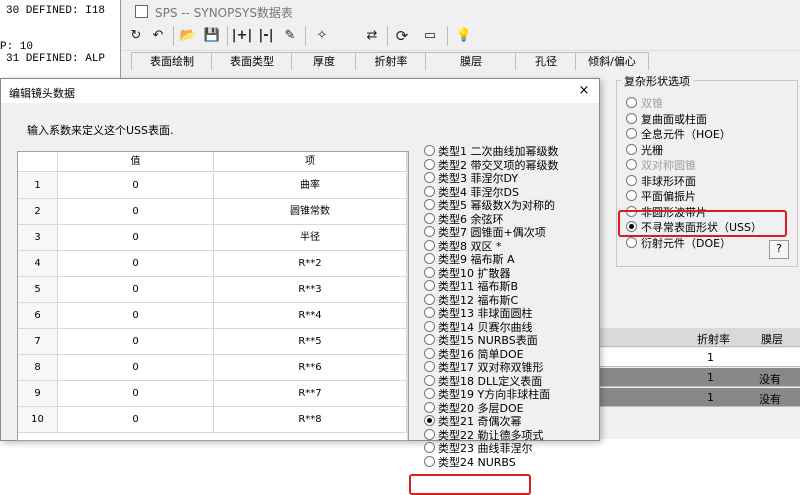  What do you see at coordinates (310, 162) in the screenshot?
I see `header-item: 项` at bounding box center [310, 162].